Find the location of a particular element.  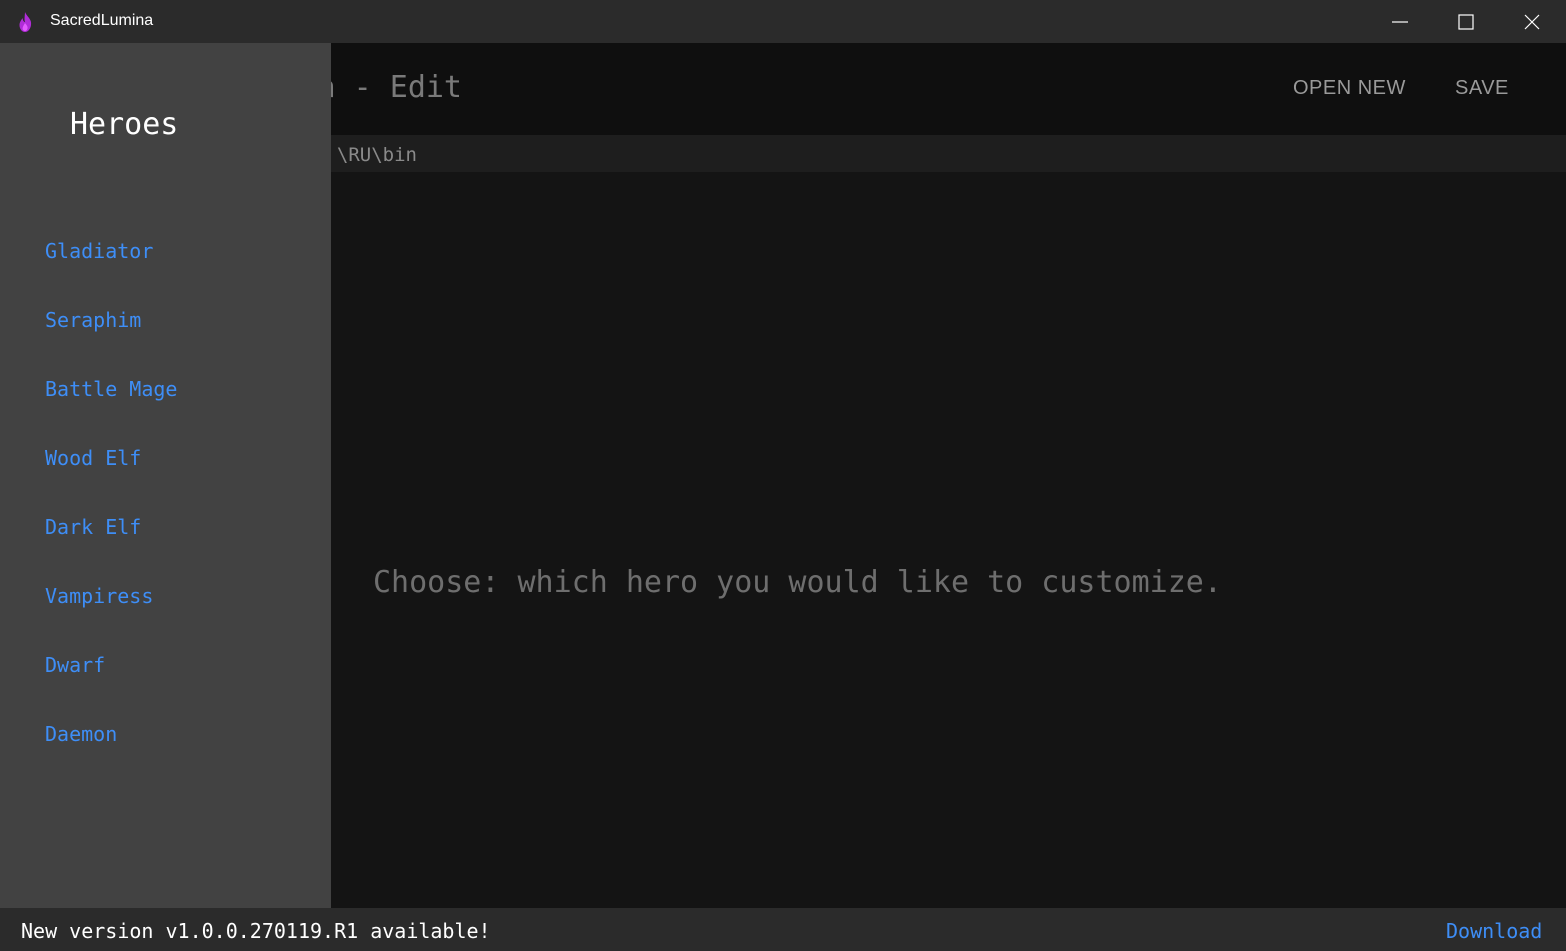

download-link: Download is located at coordinates (1494, 931).